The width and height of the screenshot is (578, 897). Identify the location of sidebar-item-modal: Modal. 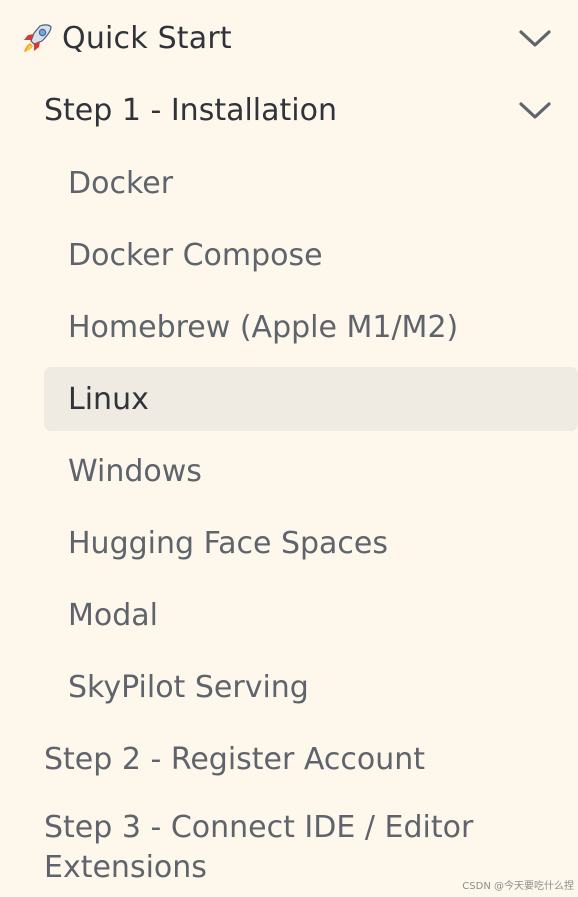
(311, 615).